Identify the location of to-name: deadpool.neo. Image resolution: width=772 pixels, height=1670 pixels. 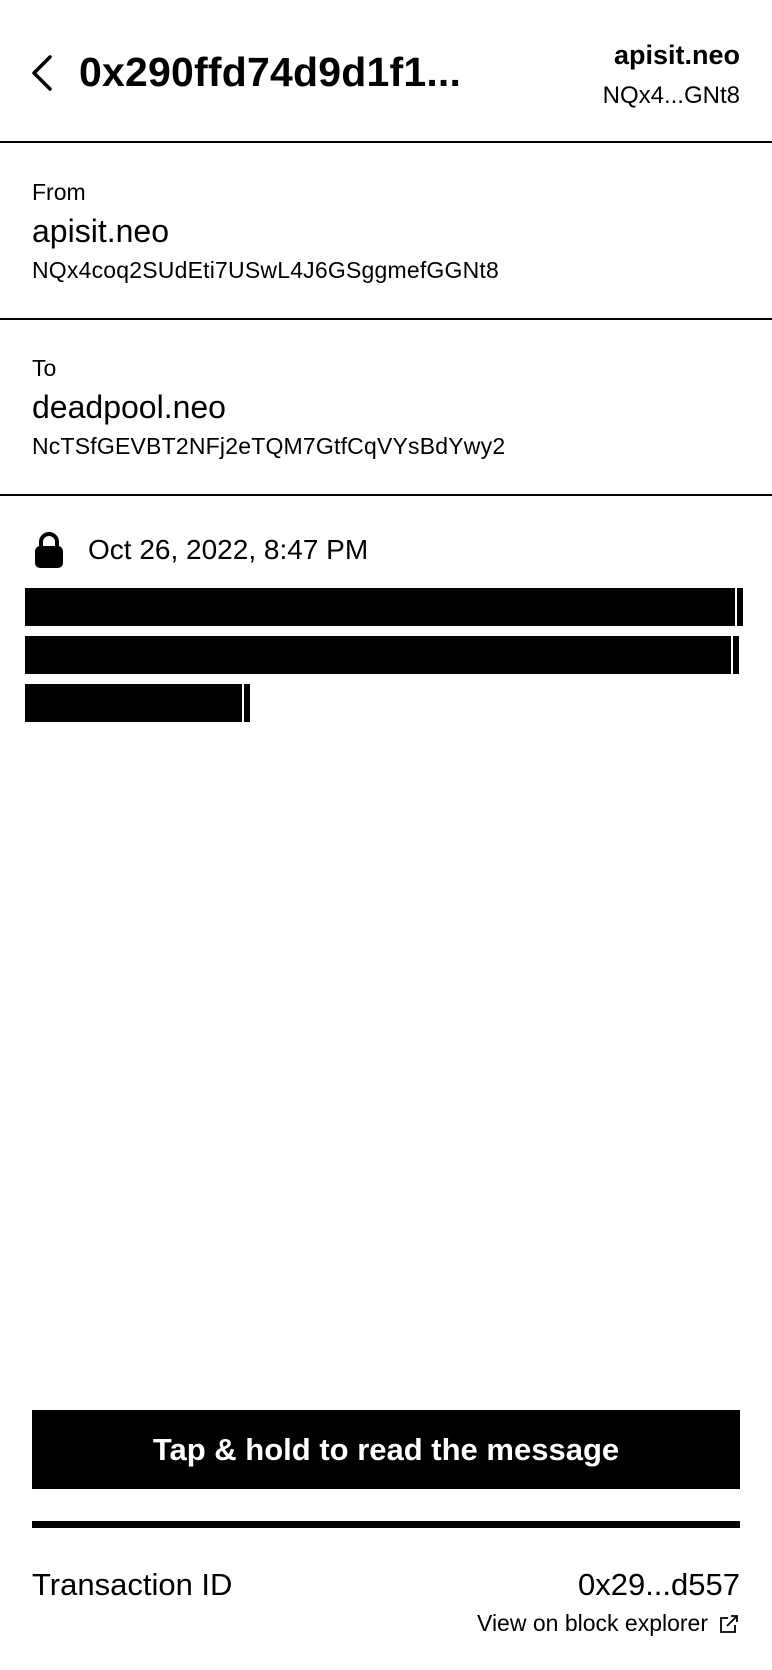
(129, 407).